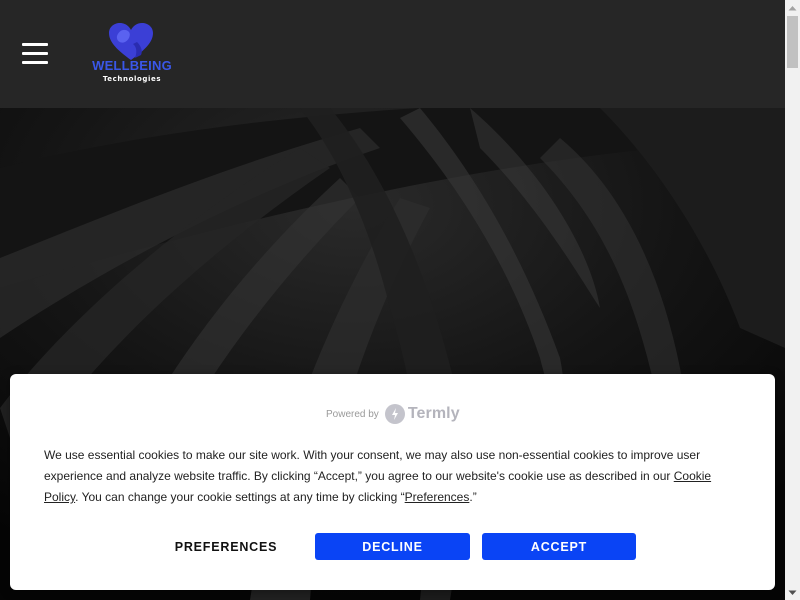 This screenshot has width=800, height=600. Describe the element at coordinates (132, 79) in the screenshot. I see `logo-subtitle: Technologies` at that location.